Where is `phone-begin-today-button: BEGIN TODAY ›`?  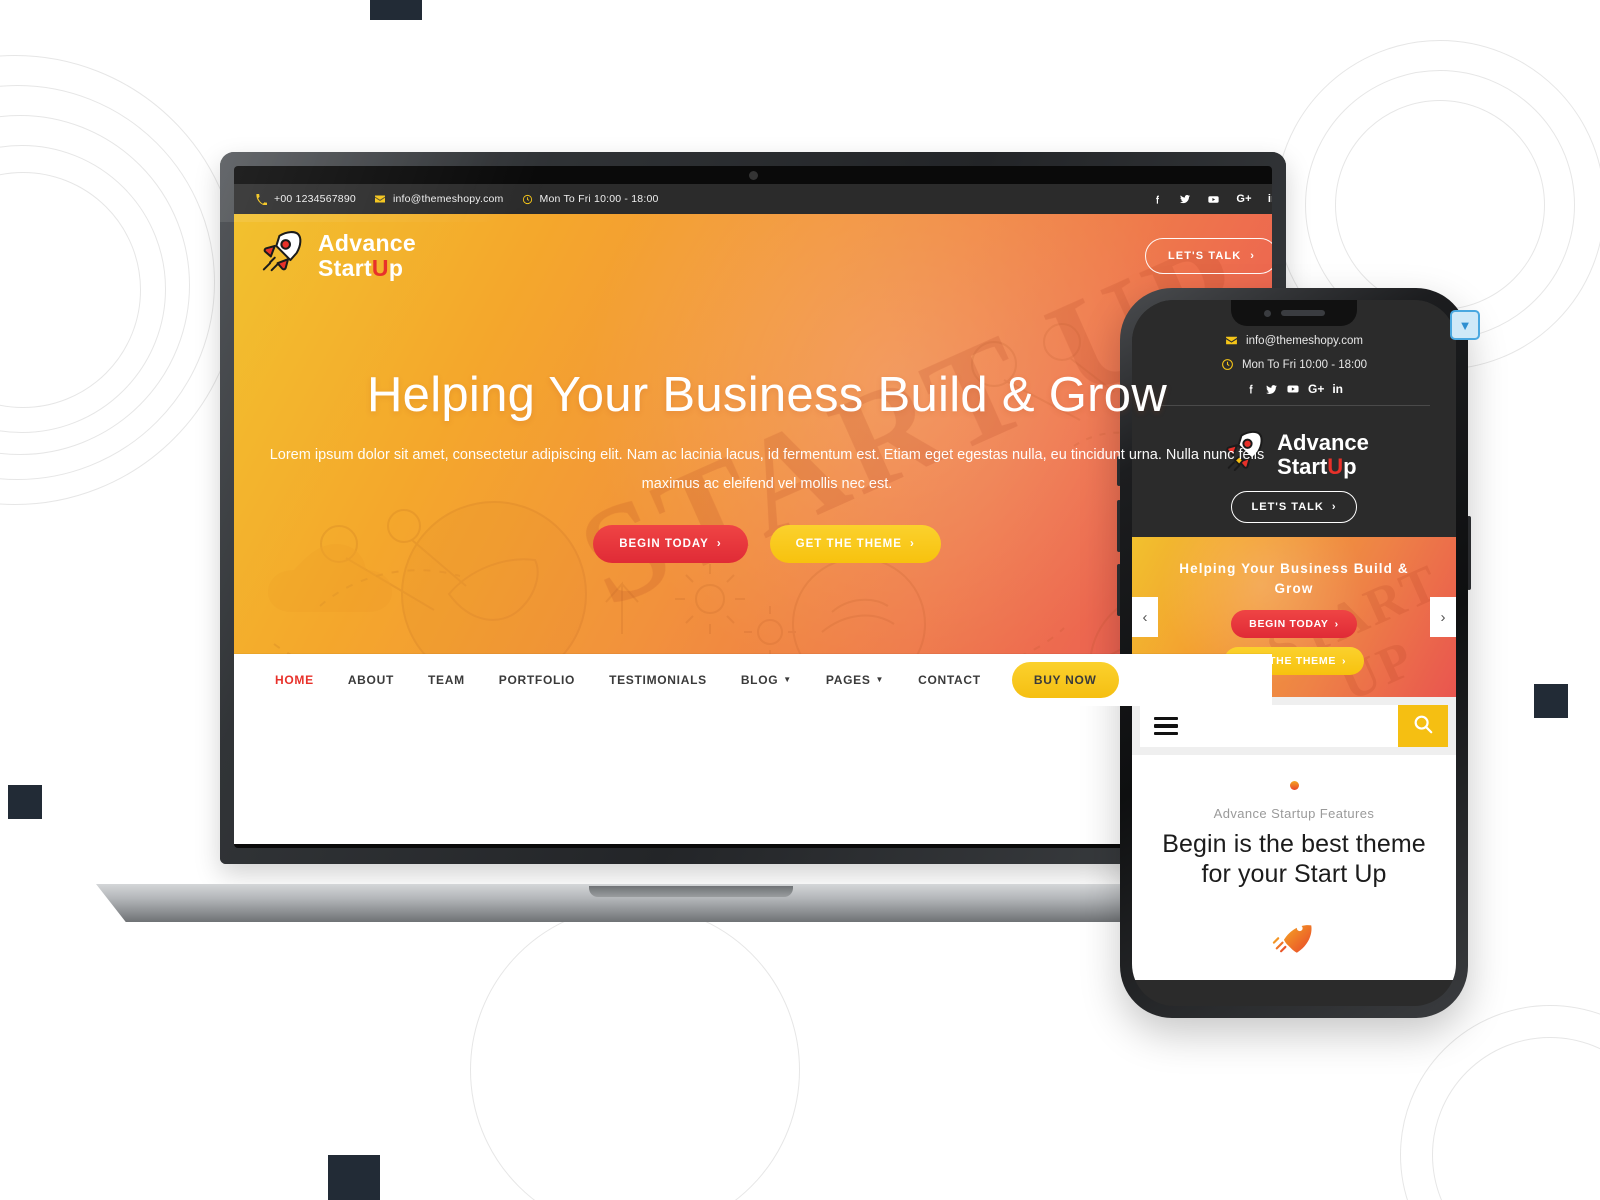
phone-begin-today-button: BEGIN TODAY › is located at coordinates (1294, 624).